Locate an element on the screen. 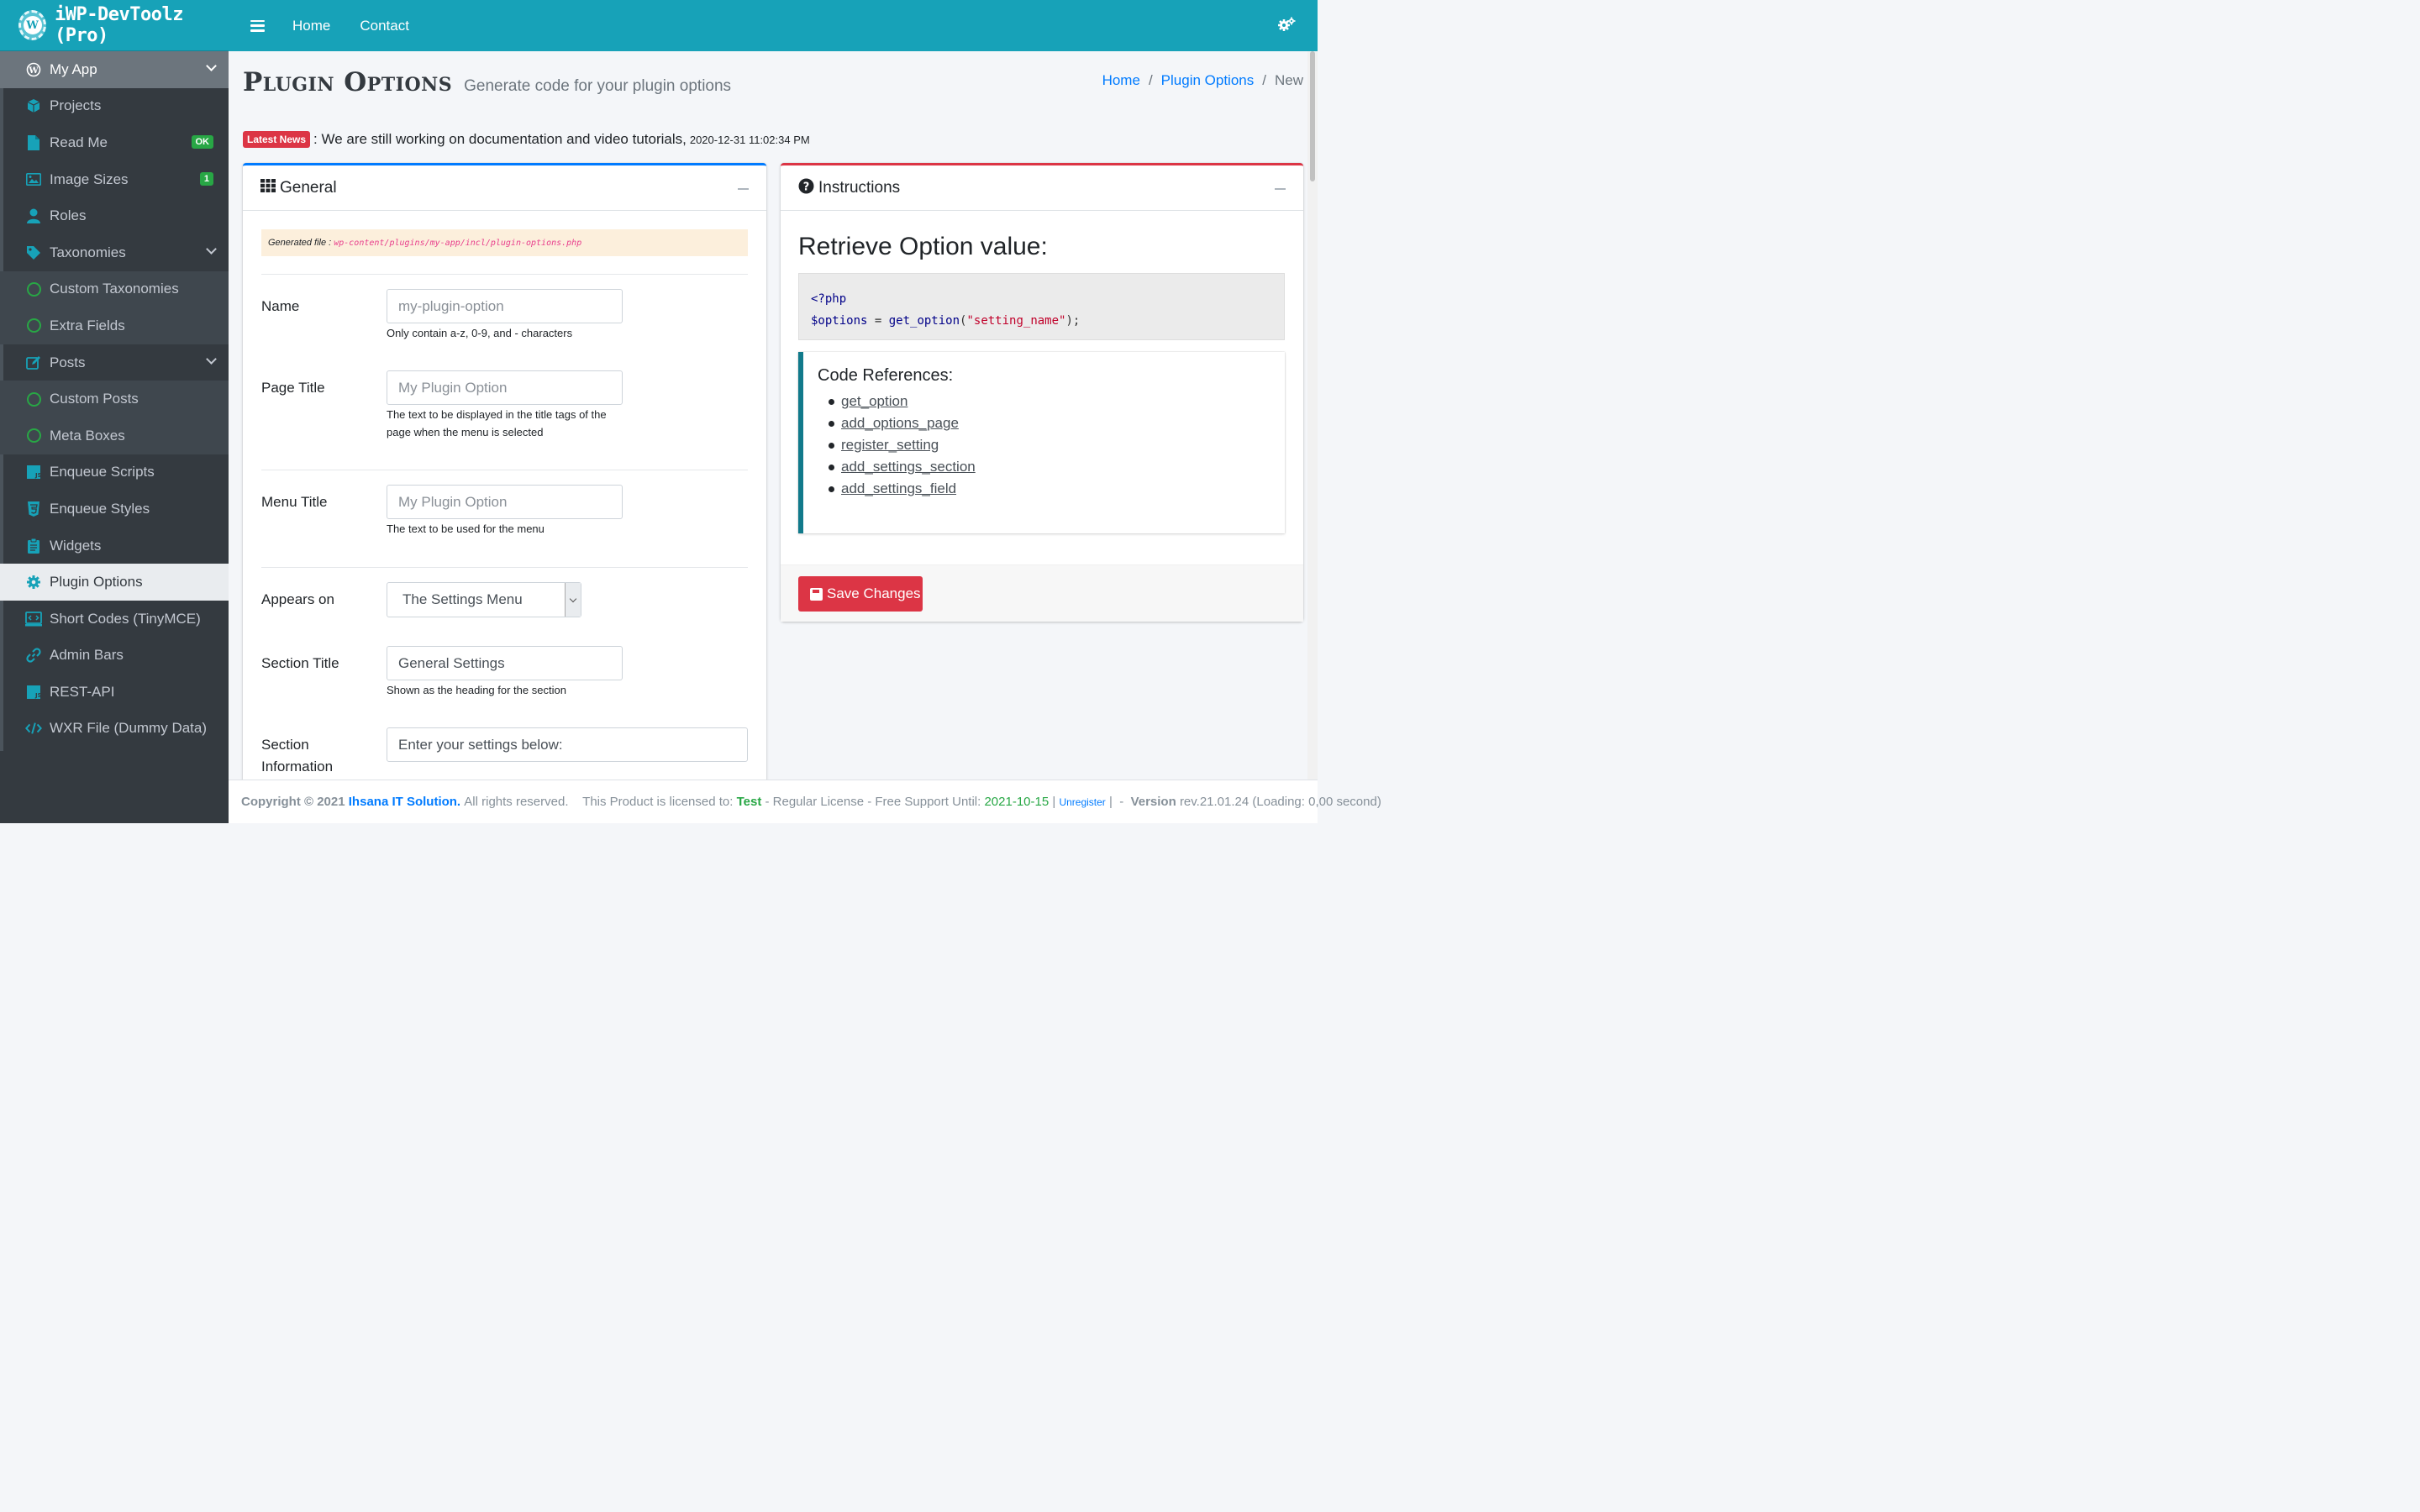 The height and width of the screenshot is (1512, 2420). sidebar-item-enqueue-scripts: JS Enqueue Scripts is located at coordinates (114, 472).